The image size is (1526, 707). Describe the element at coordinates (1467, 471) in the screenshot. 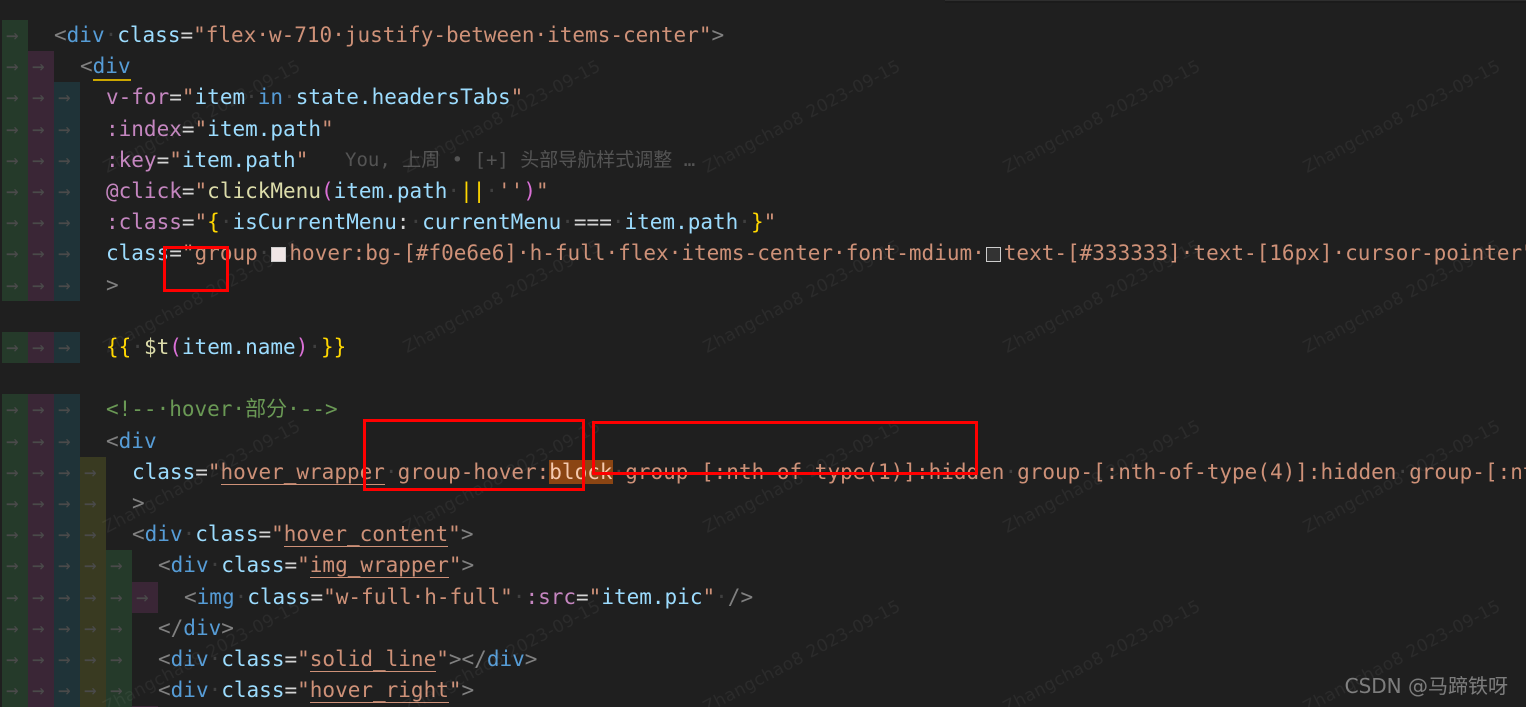

I see `nth-of-type-truncated-token: group-[:nth-` at that location.